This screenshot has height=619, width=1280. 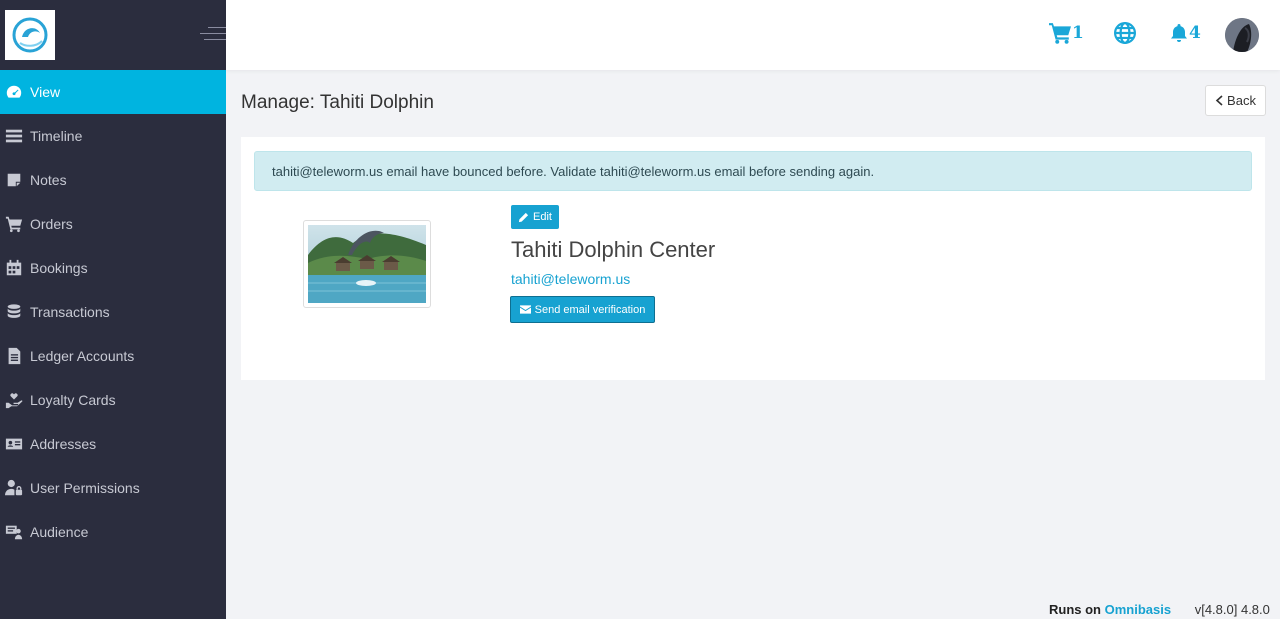 I want to click on address-card-icon, so click(x=14, y=444).